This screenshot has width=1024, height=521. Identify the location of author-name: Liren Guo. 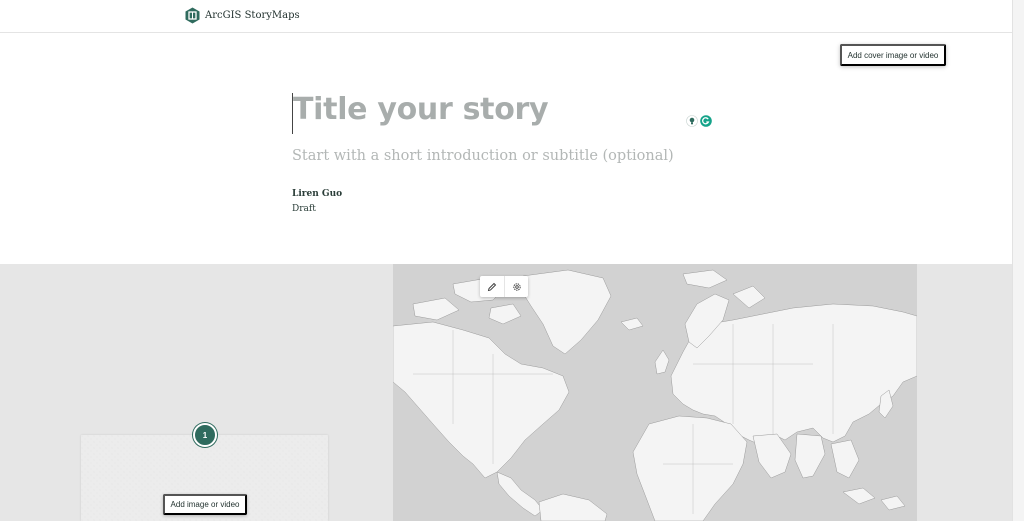
(317, 194).